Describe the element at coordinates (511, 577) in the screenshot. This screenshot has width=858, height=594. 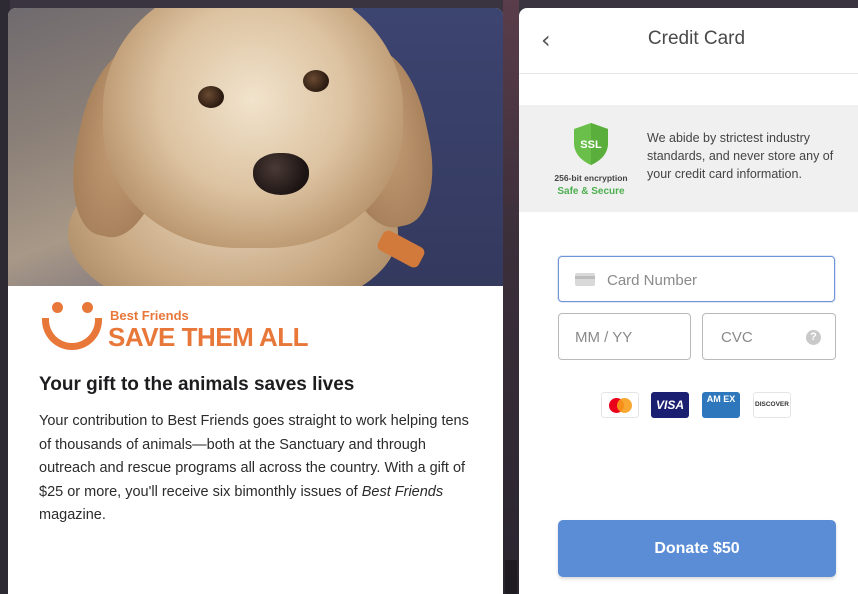
I see `background-glyph` at that location.